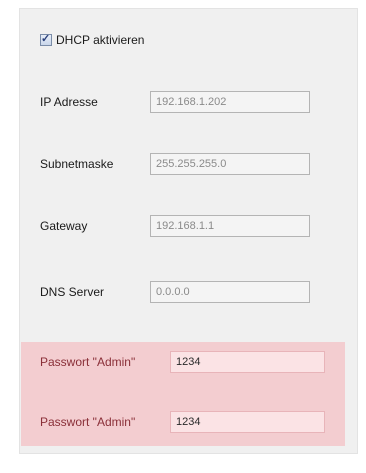 This screenshot has width=366, height=473. I want to click on password-field-1: 1234, so click(247, 362).